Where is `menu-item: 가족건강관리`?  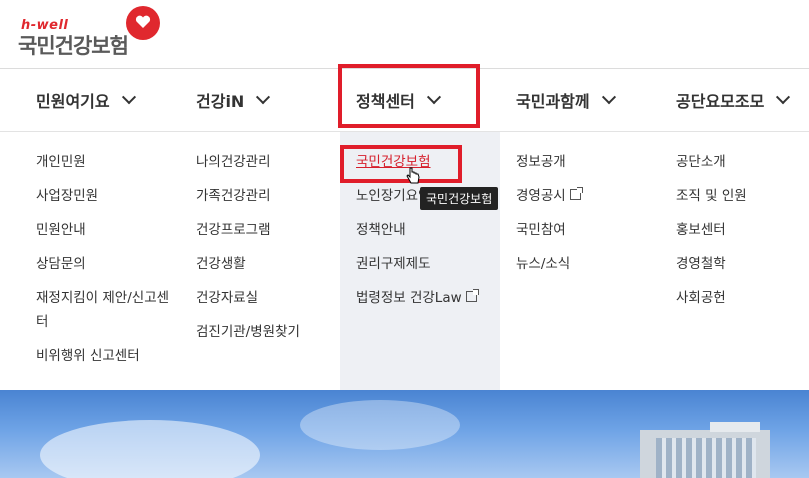
menu-item: 가족건강관리 is located at coordinates (233, 196).